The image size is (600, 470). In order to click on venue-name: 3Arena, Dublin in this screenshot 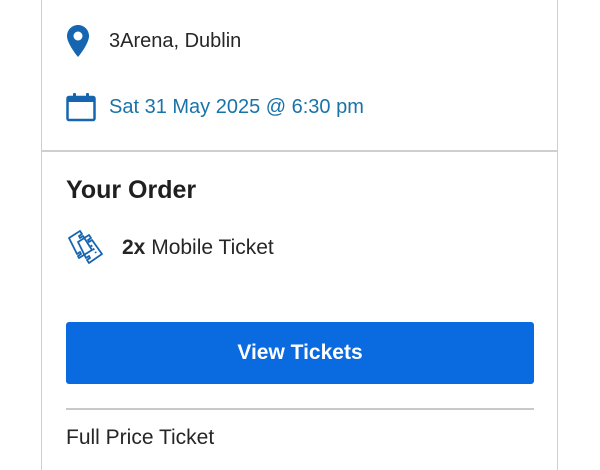, I will do `click(175, 40)`.